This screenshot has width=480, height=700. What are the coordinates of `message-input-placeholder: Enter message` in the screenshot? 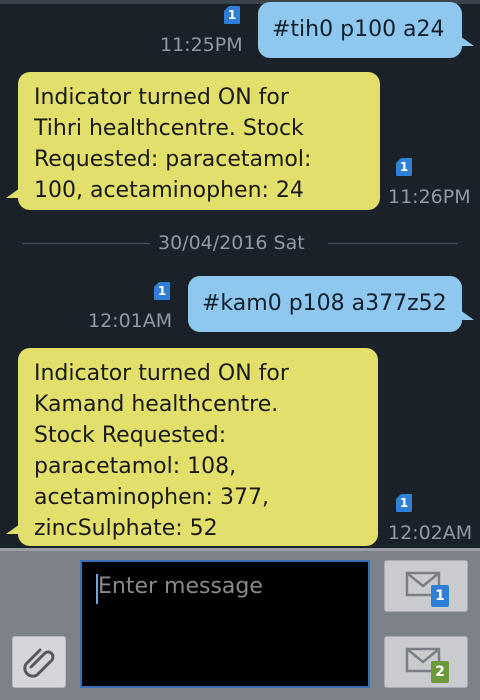 It's located at (180, 586).